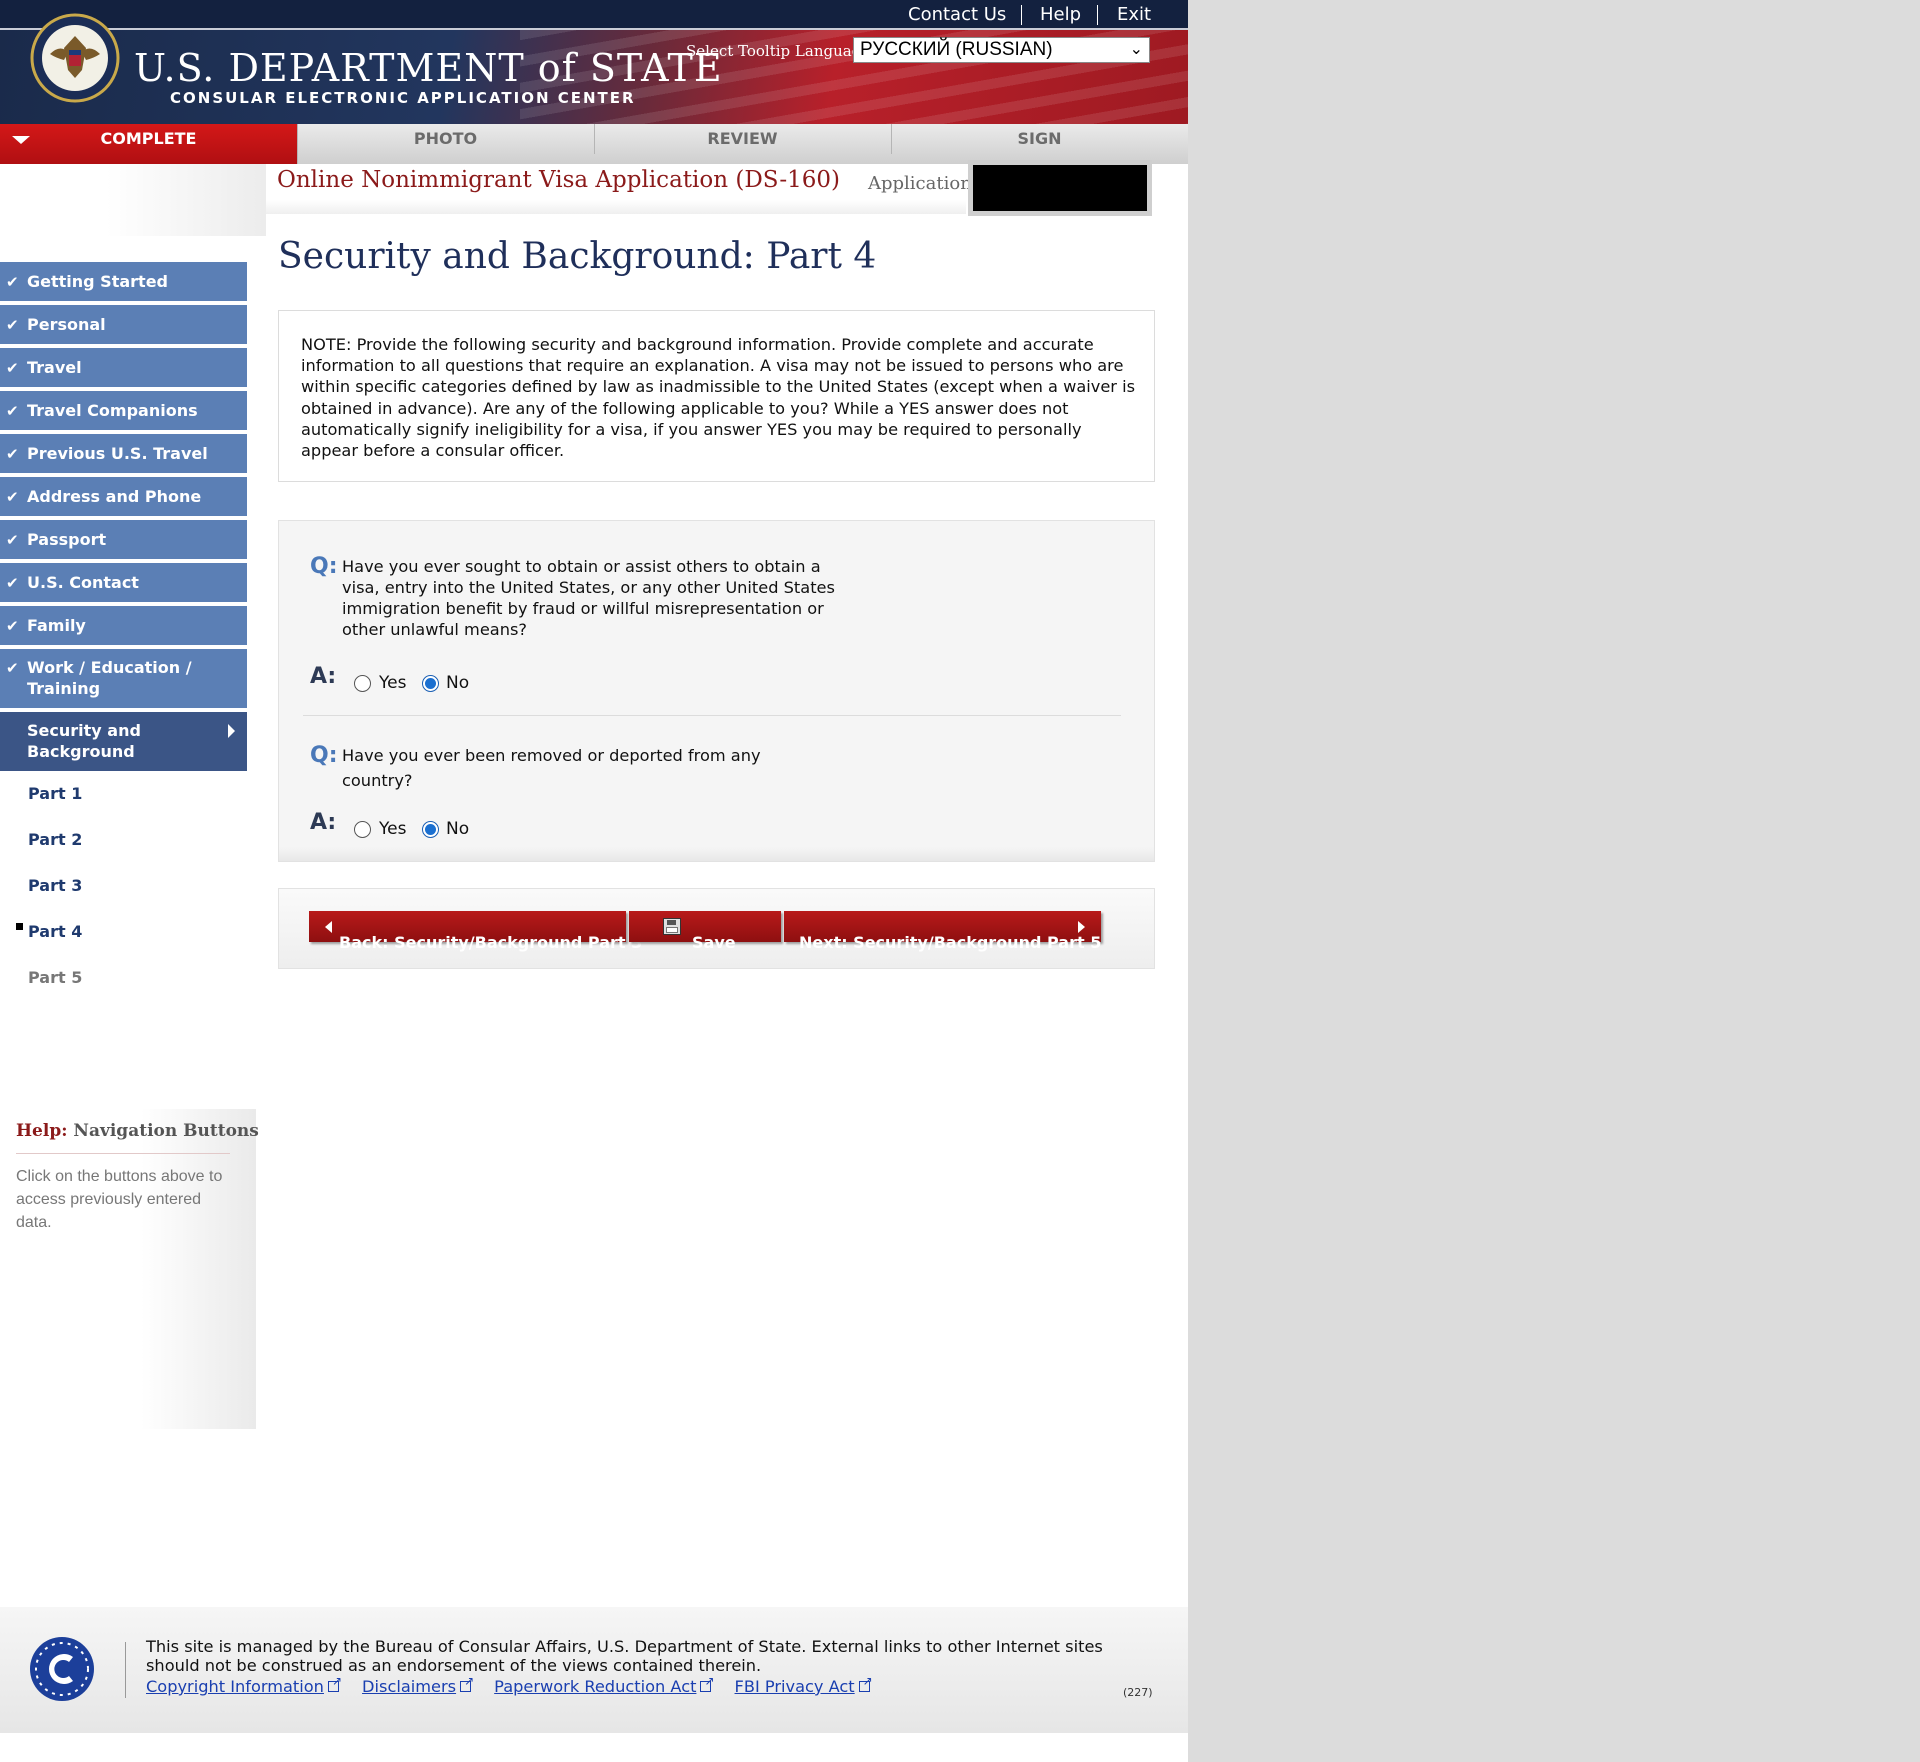 This screenshot has width=1920, height=1762. What do you see at coordinates (1060, 14) in the screenshot?
I see `help-link: Help` at bounding box center [1060, 14].